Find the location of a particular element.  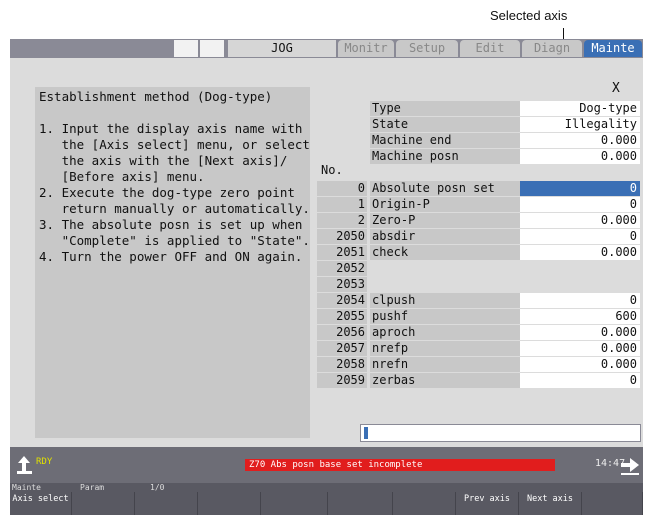

next-page-arrow-icon is located at coordinates (630, 464).